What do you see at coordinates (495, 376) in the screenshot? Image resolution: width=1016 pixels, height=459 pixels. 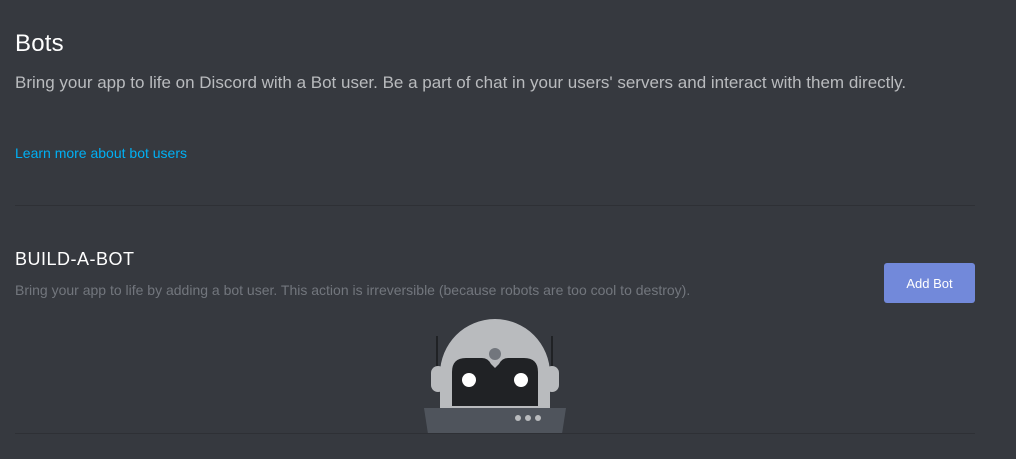 I see `robot-illustration-icon` at bounding box center [495, 376].